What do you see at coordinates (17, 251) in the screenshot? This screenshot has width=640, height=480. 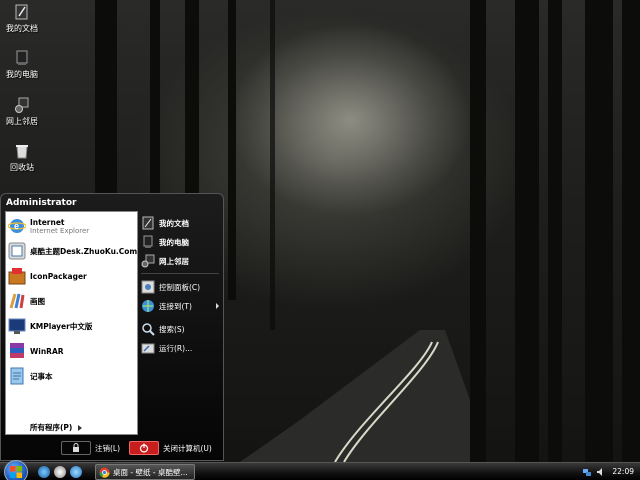 I see `zhuoku-theme-icon` at bounding box center [17, 251].